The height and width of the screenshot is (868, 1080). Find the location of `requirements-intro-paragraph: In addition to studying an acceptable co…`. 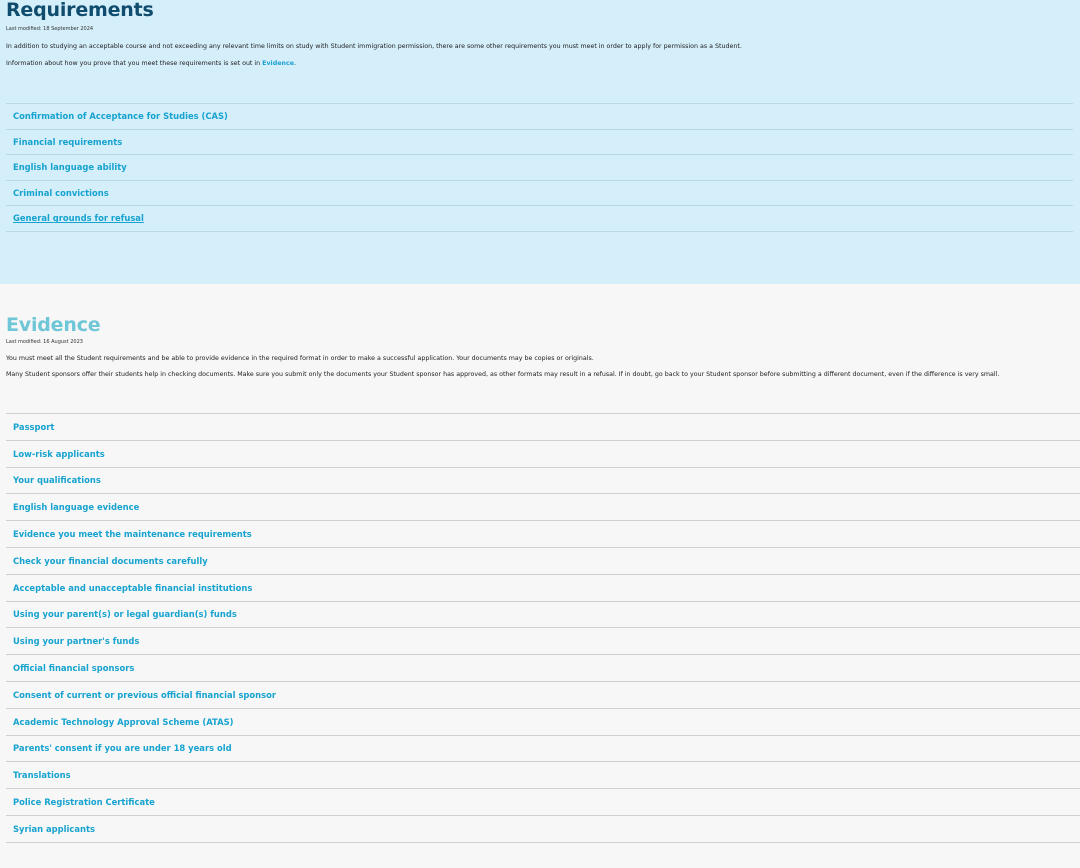

requirements-intro-paragraph: In addition to studying an acceptable co… is located at coordinates (374, 46).